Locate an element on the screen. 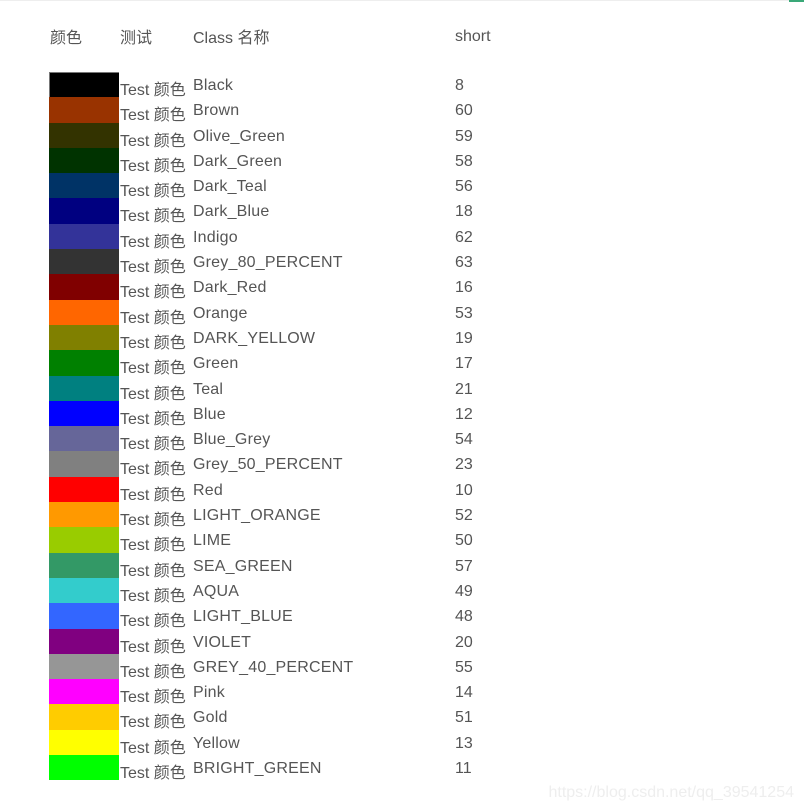 This screenshot has width=804, height=810. cell-class-name: Blue is located at coordinates (209, 414).